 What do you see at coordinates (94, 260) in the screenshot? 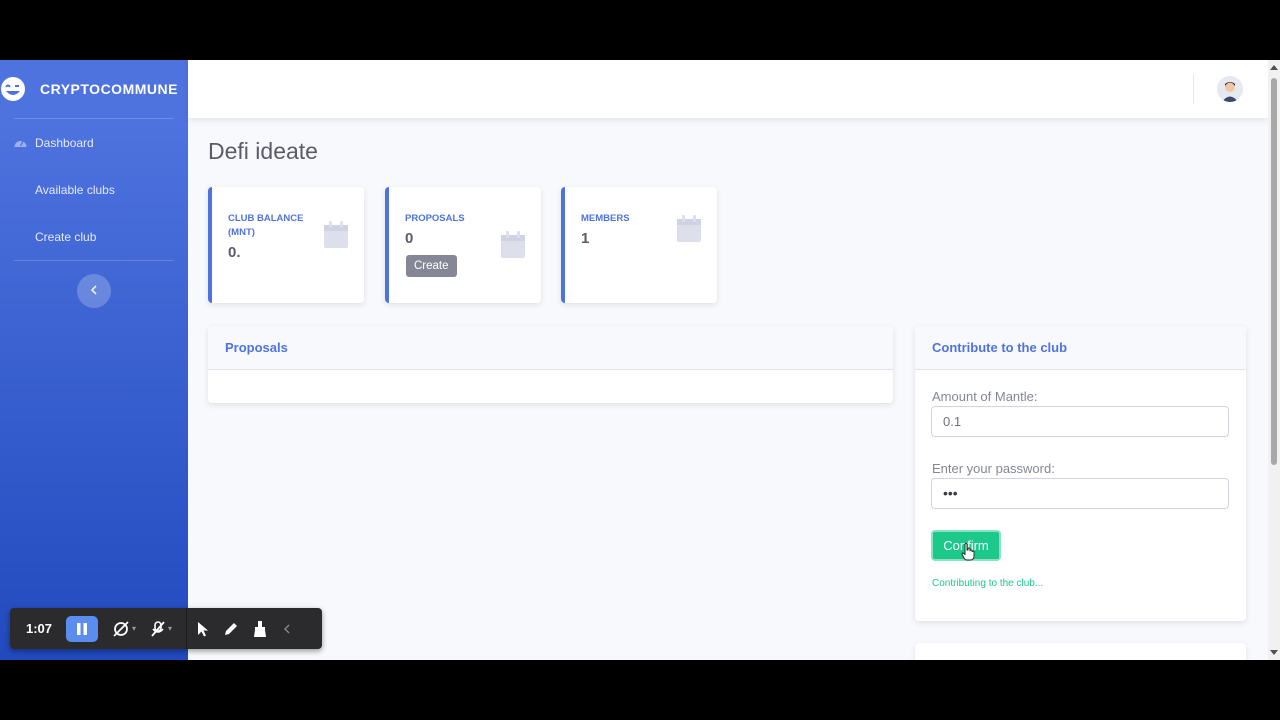
I see `sidebar-divider` at bounding box center [94, 260].